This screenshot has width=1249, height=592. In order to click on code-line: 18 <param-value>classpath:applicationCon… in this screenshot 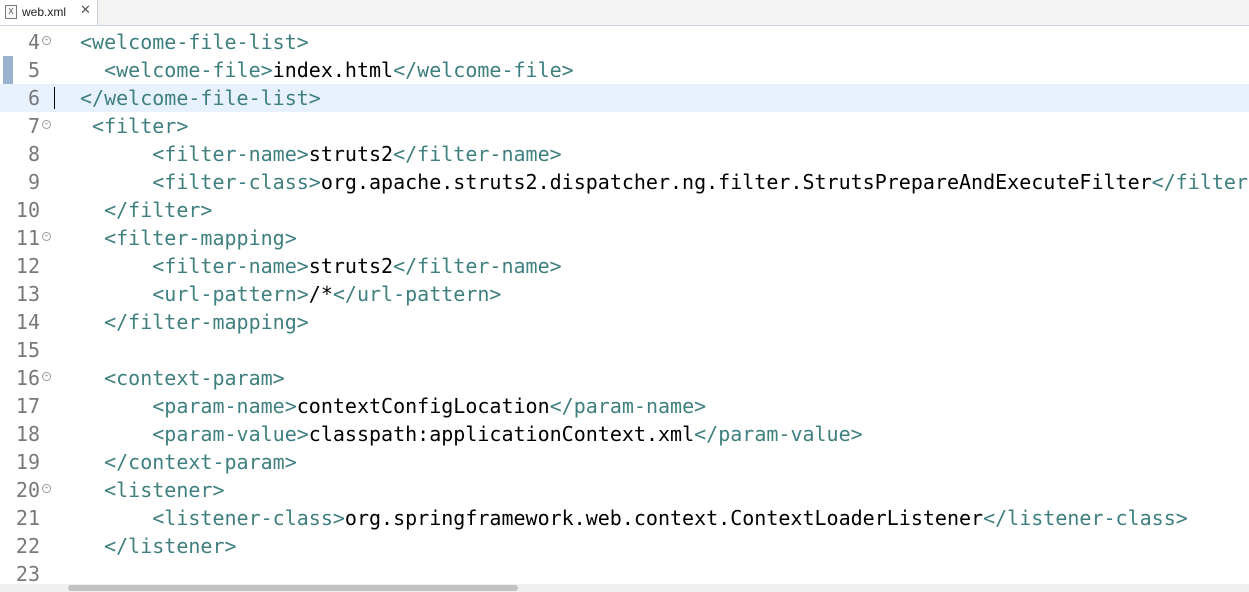, I will do `click(624, 434)`.